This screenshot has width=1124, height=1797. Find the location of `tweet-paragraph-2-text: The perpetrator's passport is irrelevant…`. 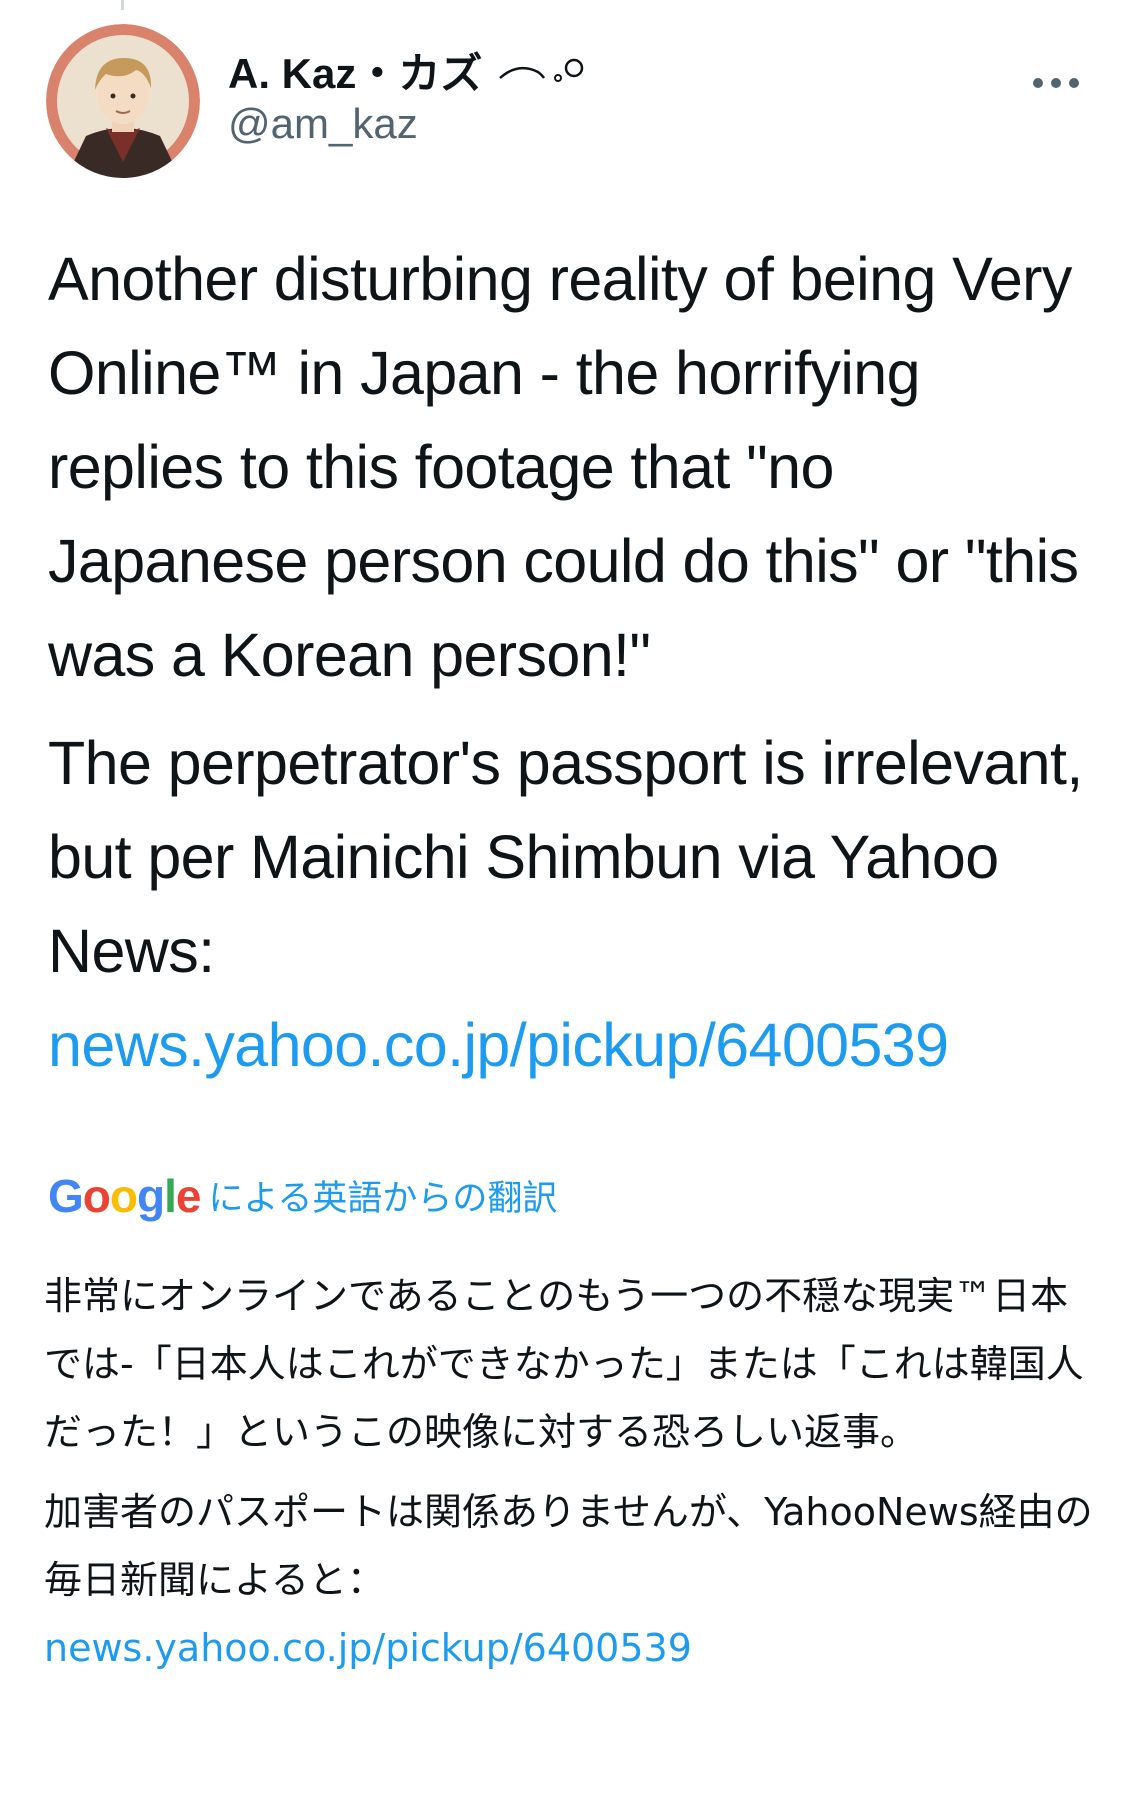

tweet-paragraph-2-text: The perpetrator's passport is irrelevant… is located at coordinates (565, 857).